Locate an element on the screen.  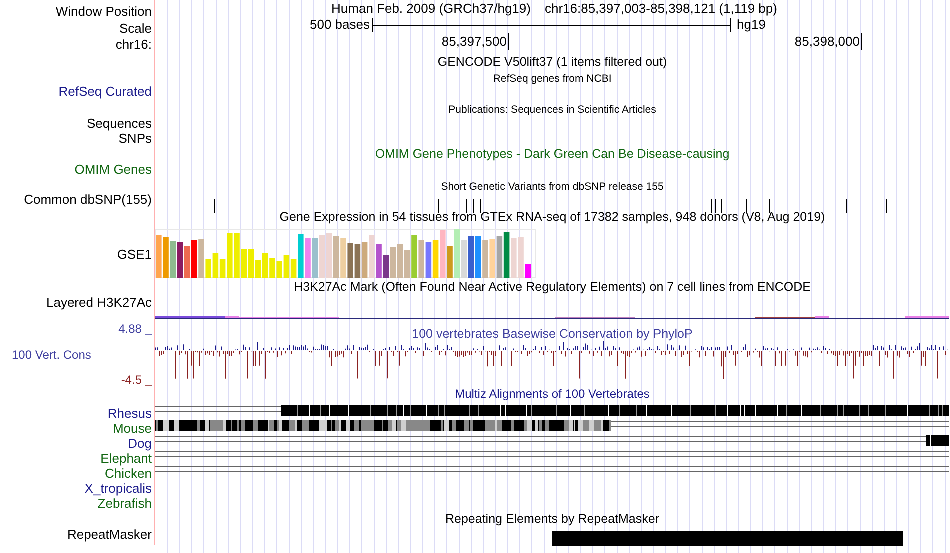
species-label: Chicken is located at coordinates (128, 473).